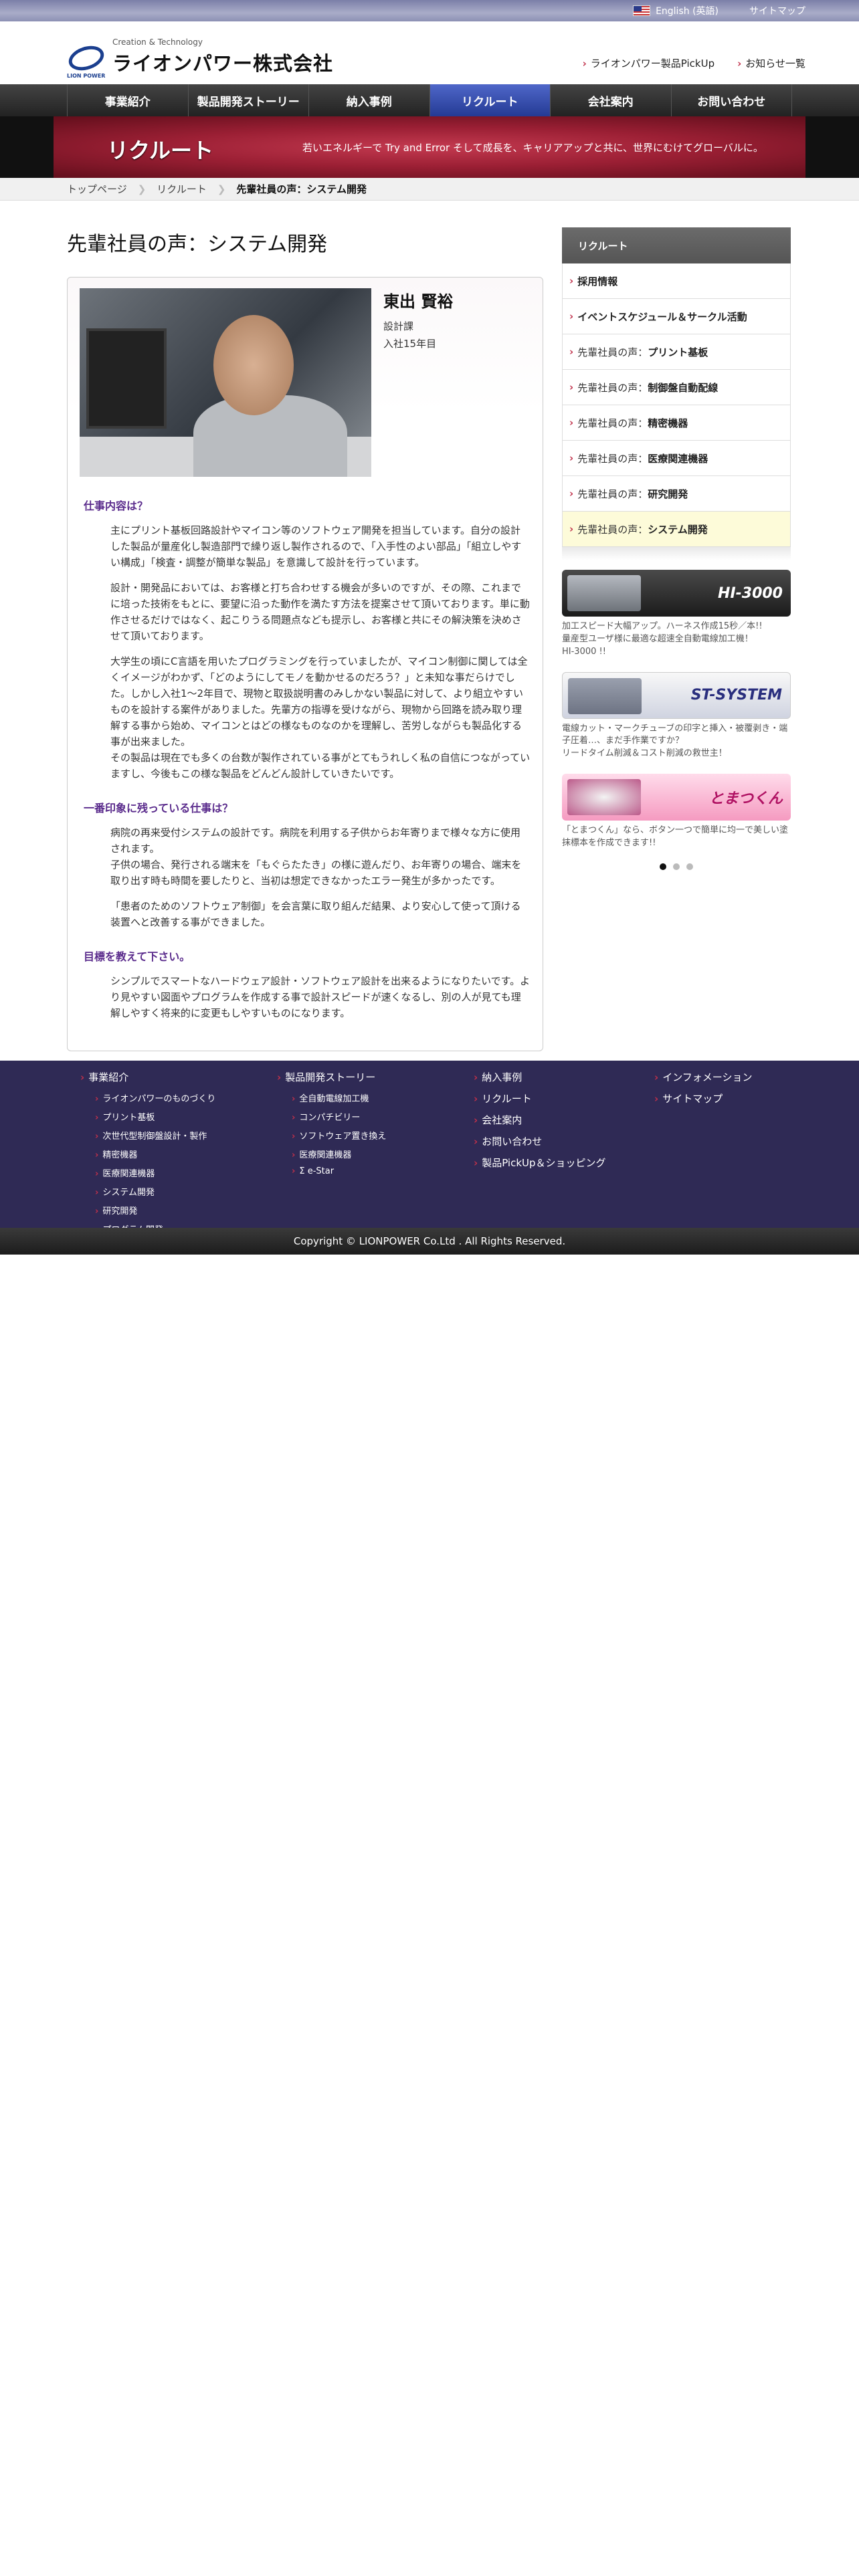 This screenshot has width=859, height=2576. Describe the element at coordinates (301, 189) in the screenshot. I see `breadcrumb-current: 先輩社員の声：システム開発` at that location.